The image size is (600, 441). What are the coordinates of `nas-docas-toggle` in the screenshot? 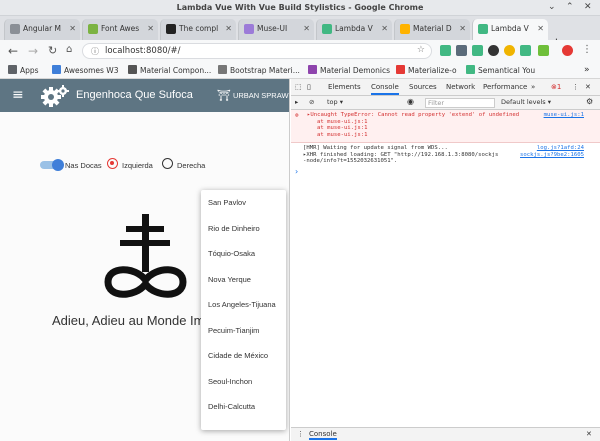 It's located at (52, 165).